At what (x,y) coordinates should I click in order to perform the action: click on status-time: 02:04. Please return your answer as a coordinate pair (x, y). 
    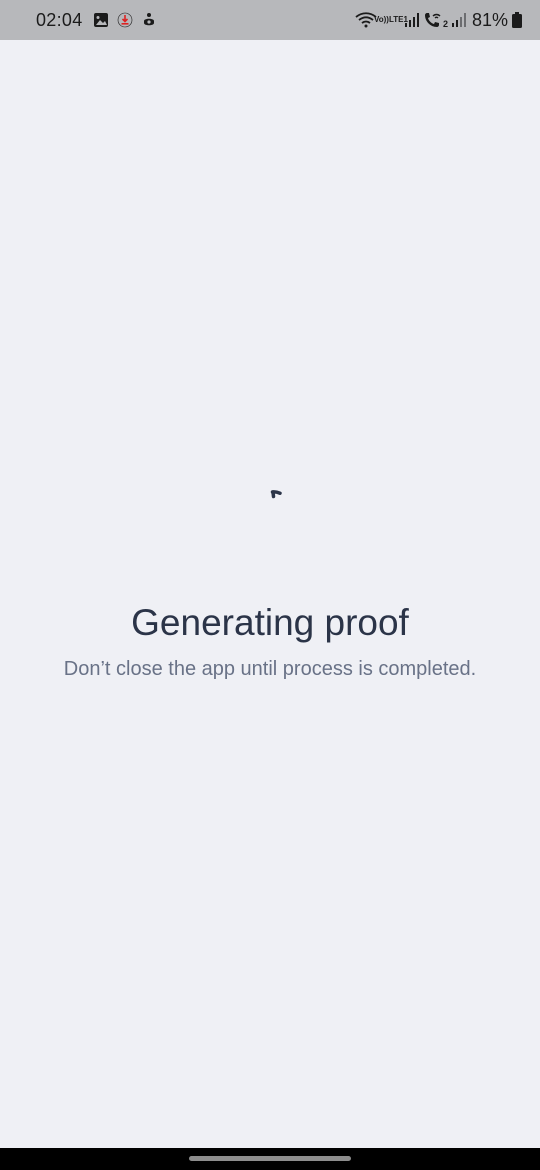
    Looking at the image, I should click on (59, 19).